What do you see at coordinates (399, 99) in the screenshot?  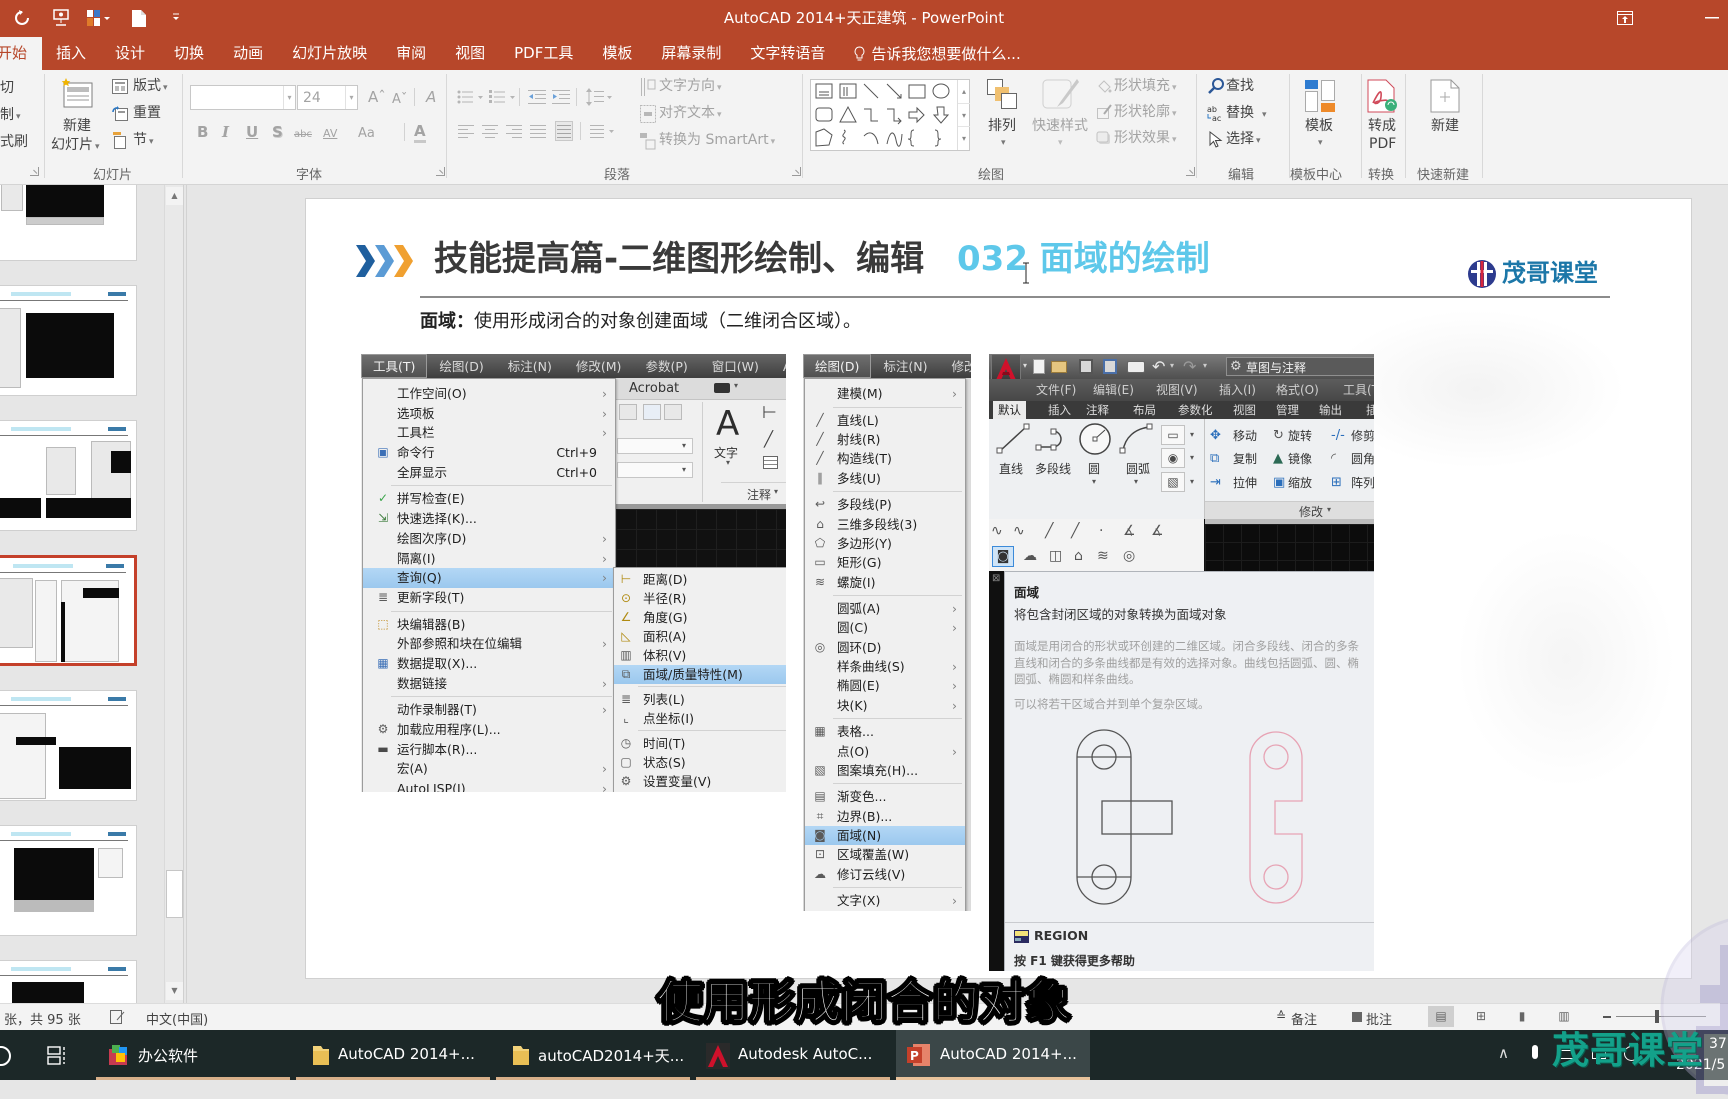 I see `shrink-font-icon` at bounding box center [399, 99].